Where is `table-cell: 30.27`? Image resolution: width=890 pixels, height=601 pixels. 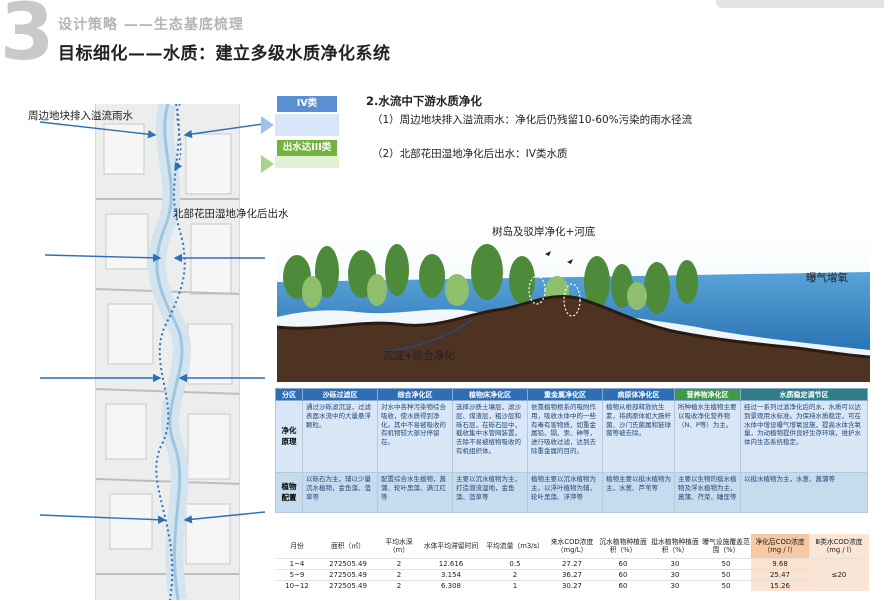 table-cell: 30.27 is located at coordinates (572, 585).